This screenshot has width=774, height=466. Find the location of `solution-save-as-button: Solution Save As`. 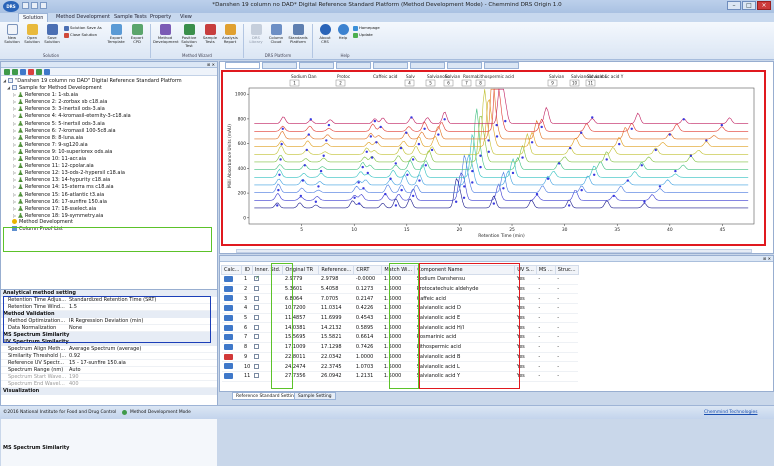

solution-save-as-button: Solution Save As is located at coordinates (83, 28).